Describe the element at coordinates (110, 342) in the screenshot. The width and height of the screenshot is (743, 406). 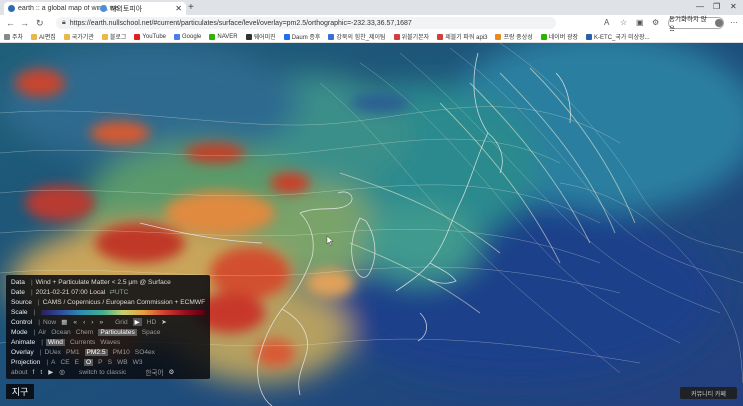
I see `animate-option-waves: Waves` at that location.